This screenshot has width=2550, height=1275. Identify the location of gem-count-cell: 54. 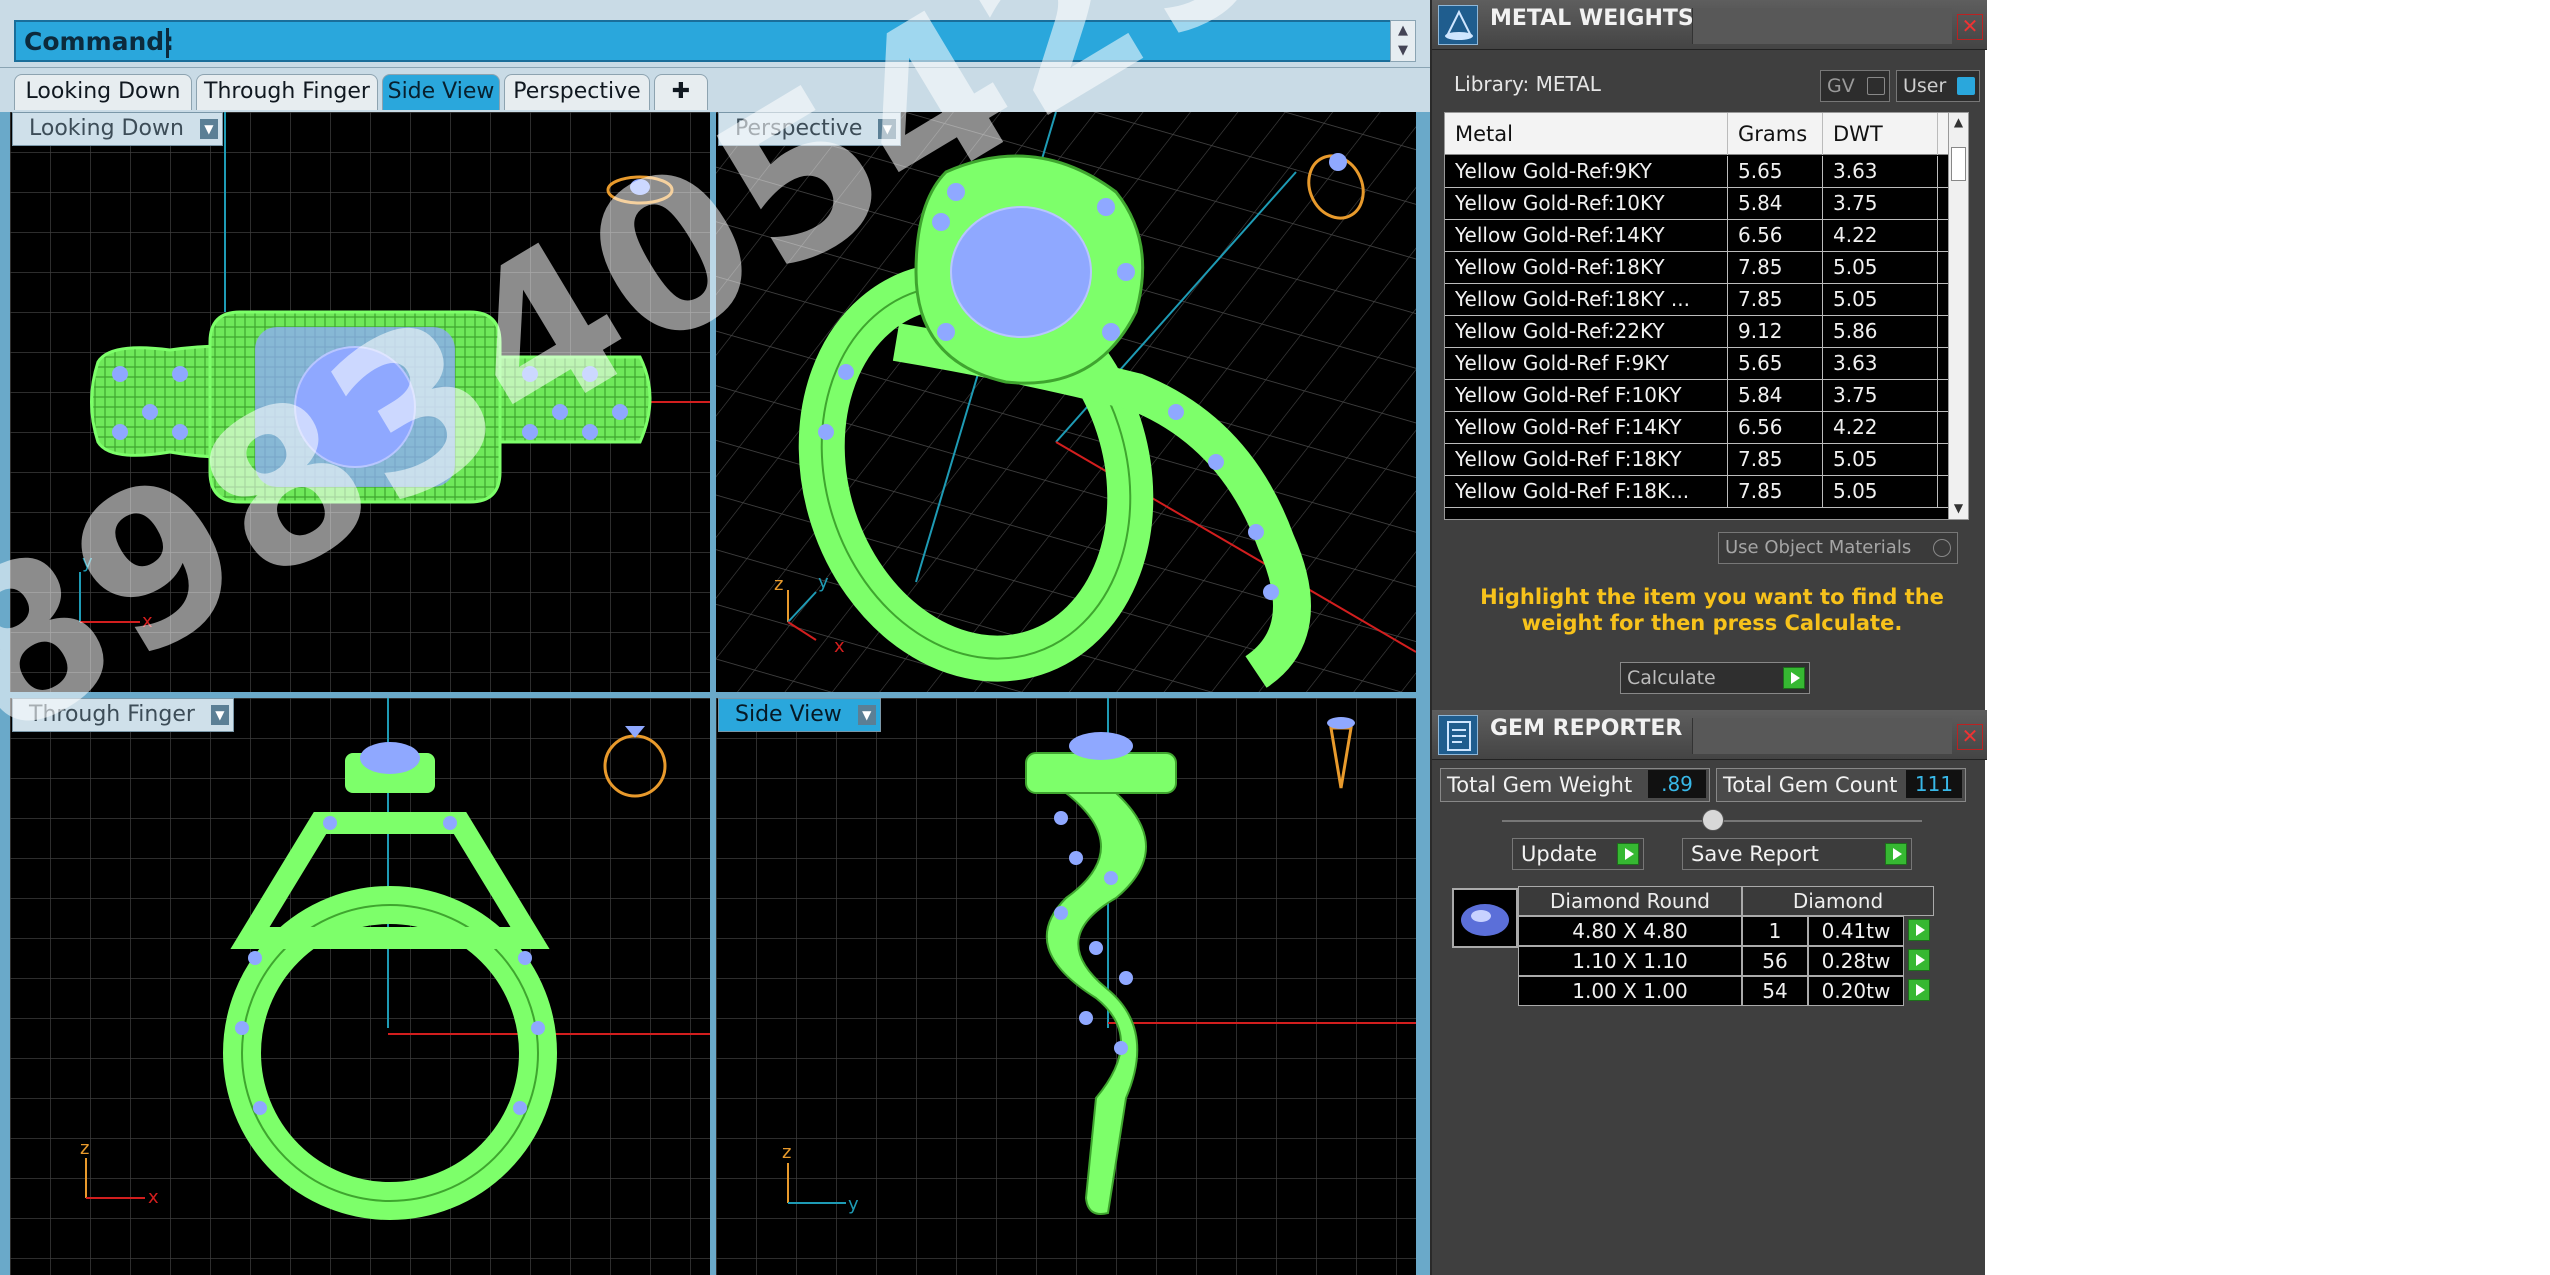
(1775, 991).